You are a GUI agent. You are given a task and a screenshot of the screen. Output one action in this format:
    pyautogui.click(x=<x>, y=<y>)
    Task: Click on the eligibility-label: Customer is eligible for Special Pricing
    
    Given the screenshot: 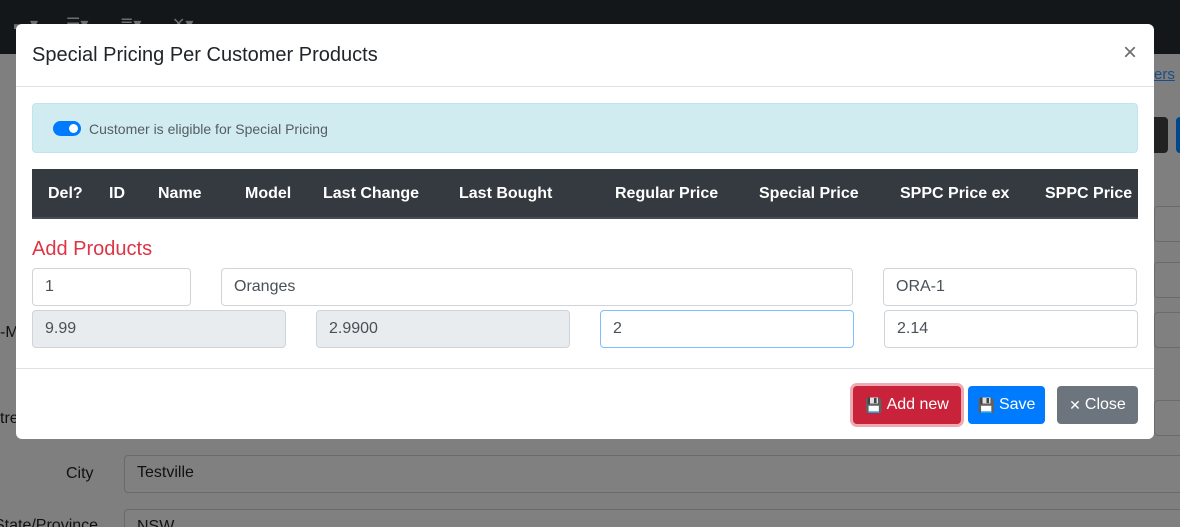 What is the action you would take?
    pyautogui.click(x=208, y=129)
    